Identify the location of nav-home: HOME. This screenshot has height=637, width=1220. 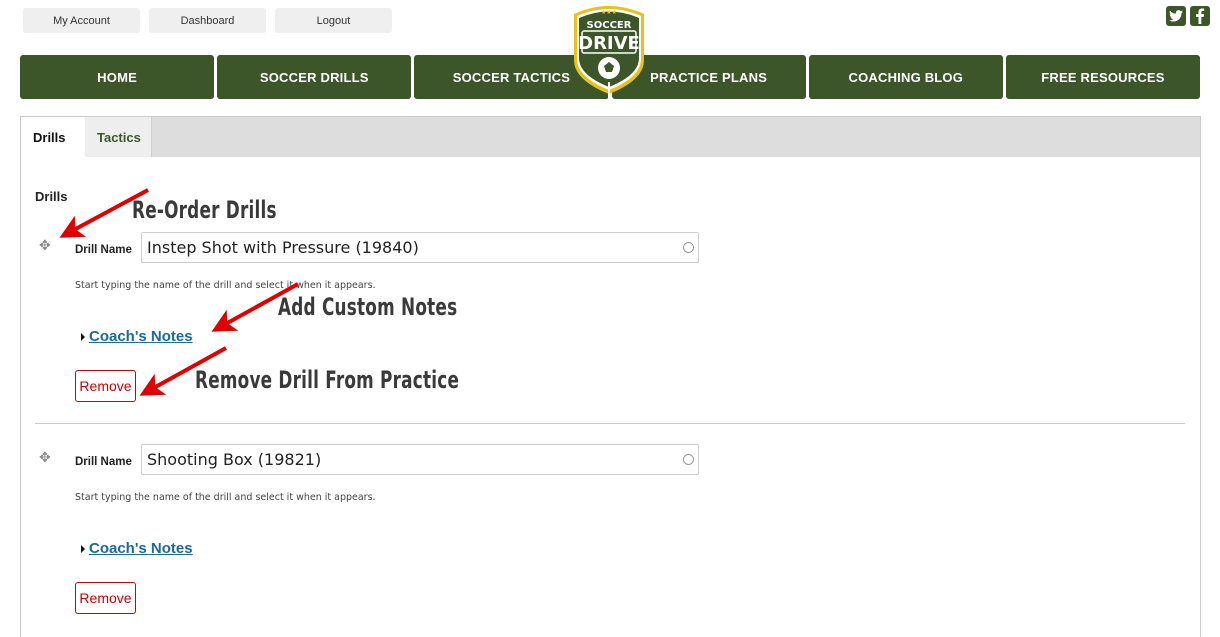
(117, 77).